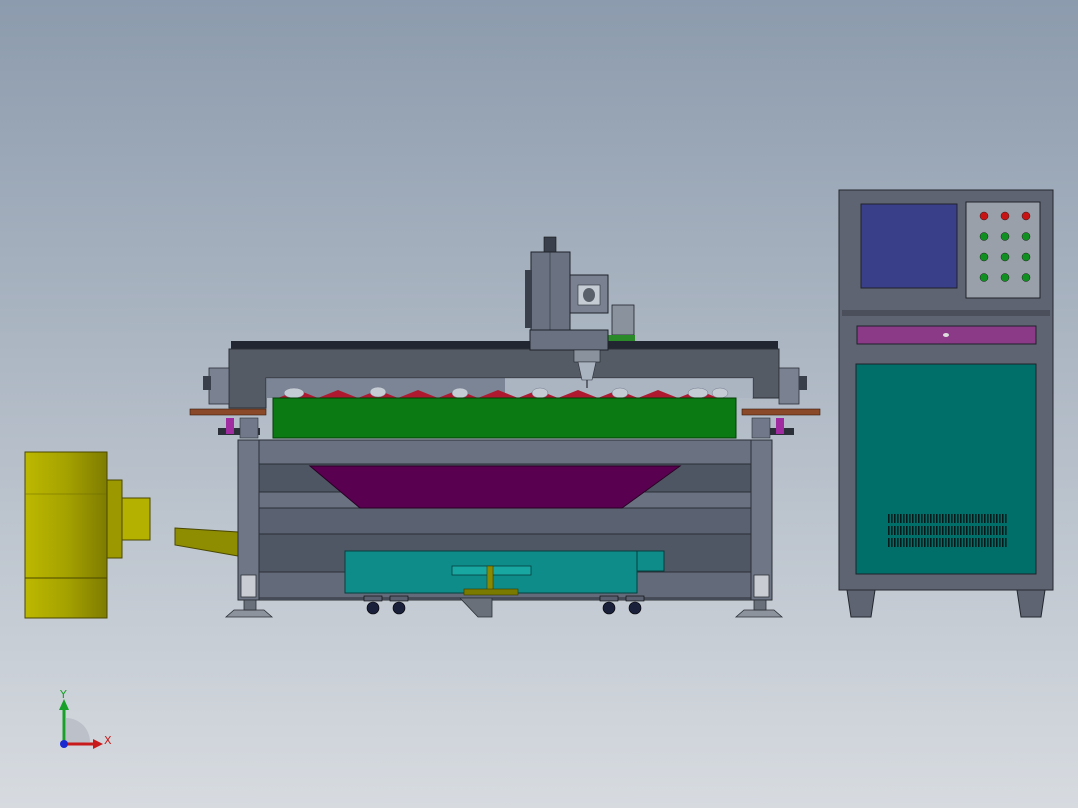  Describe the element at coordinates (63, 694) in the screenshot. I see `y-axis-label: Y` at that location.